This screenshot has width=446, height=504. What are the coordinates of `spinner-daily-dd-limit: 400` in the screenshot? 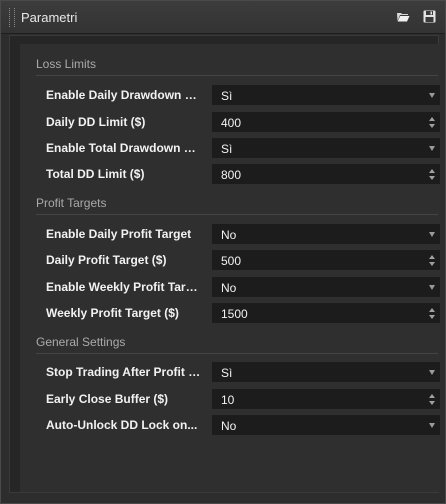 It's located at (326, 122).